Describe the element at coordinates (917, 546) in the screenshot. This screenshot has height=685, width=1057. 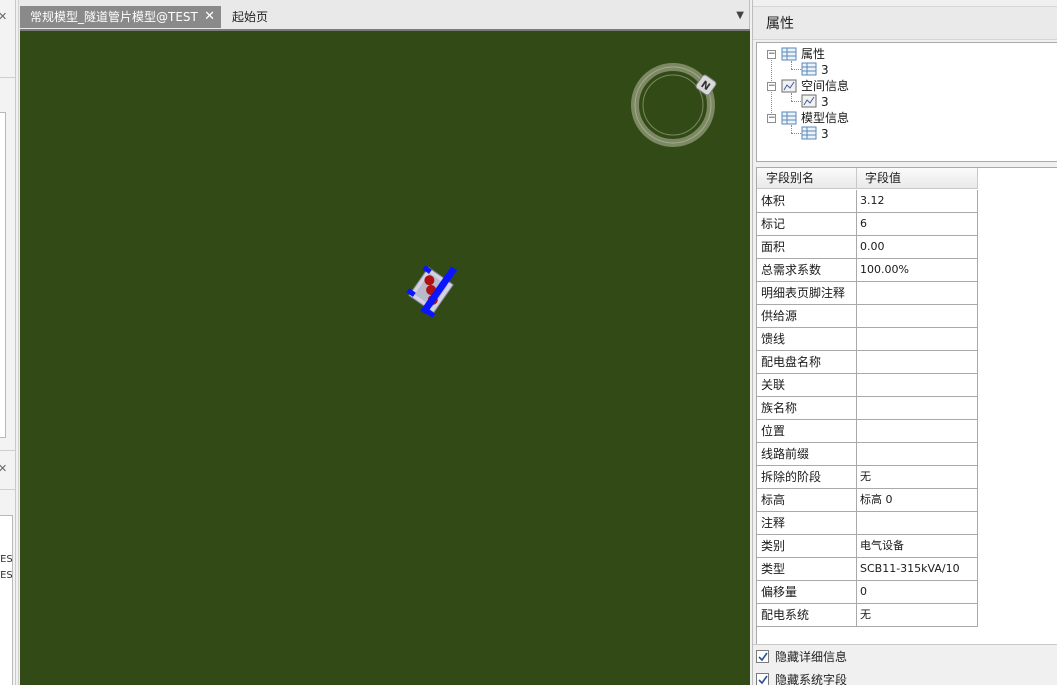
I see `field-value-cell: 电气设备` at that location.